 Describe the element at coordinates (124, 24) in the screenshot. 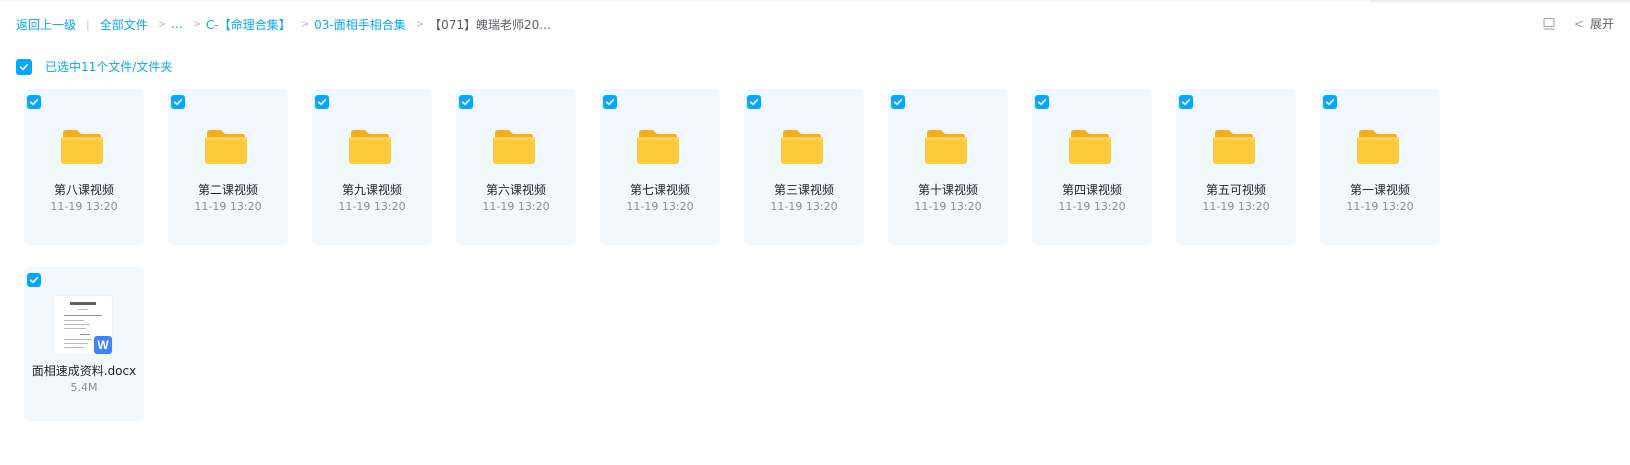

I see `breadcrumb-all-files: 全部文件` at that location.